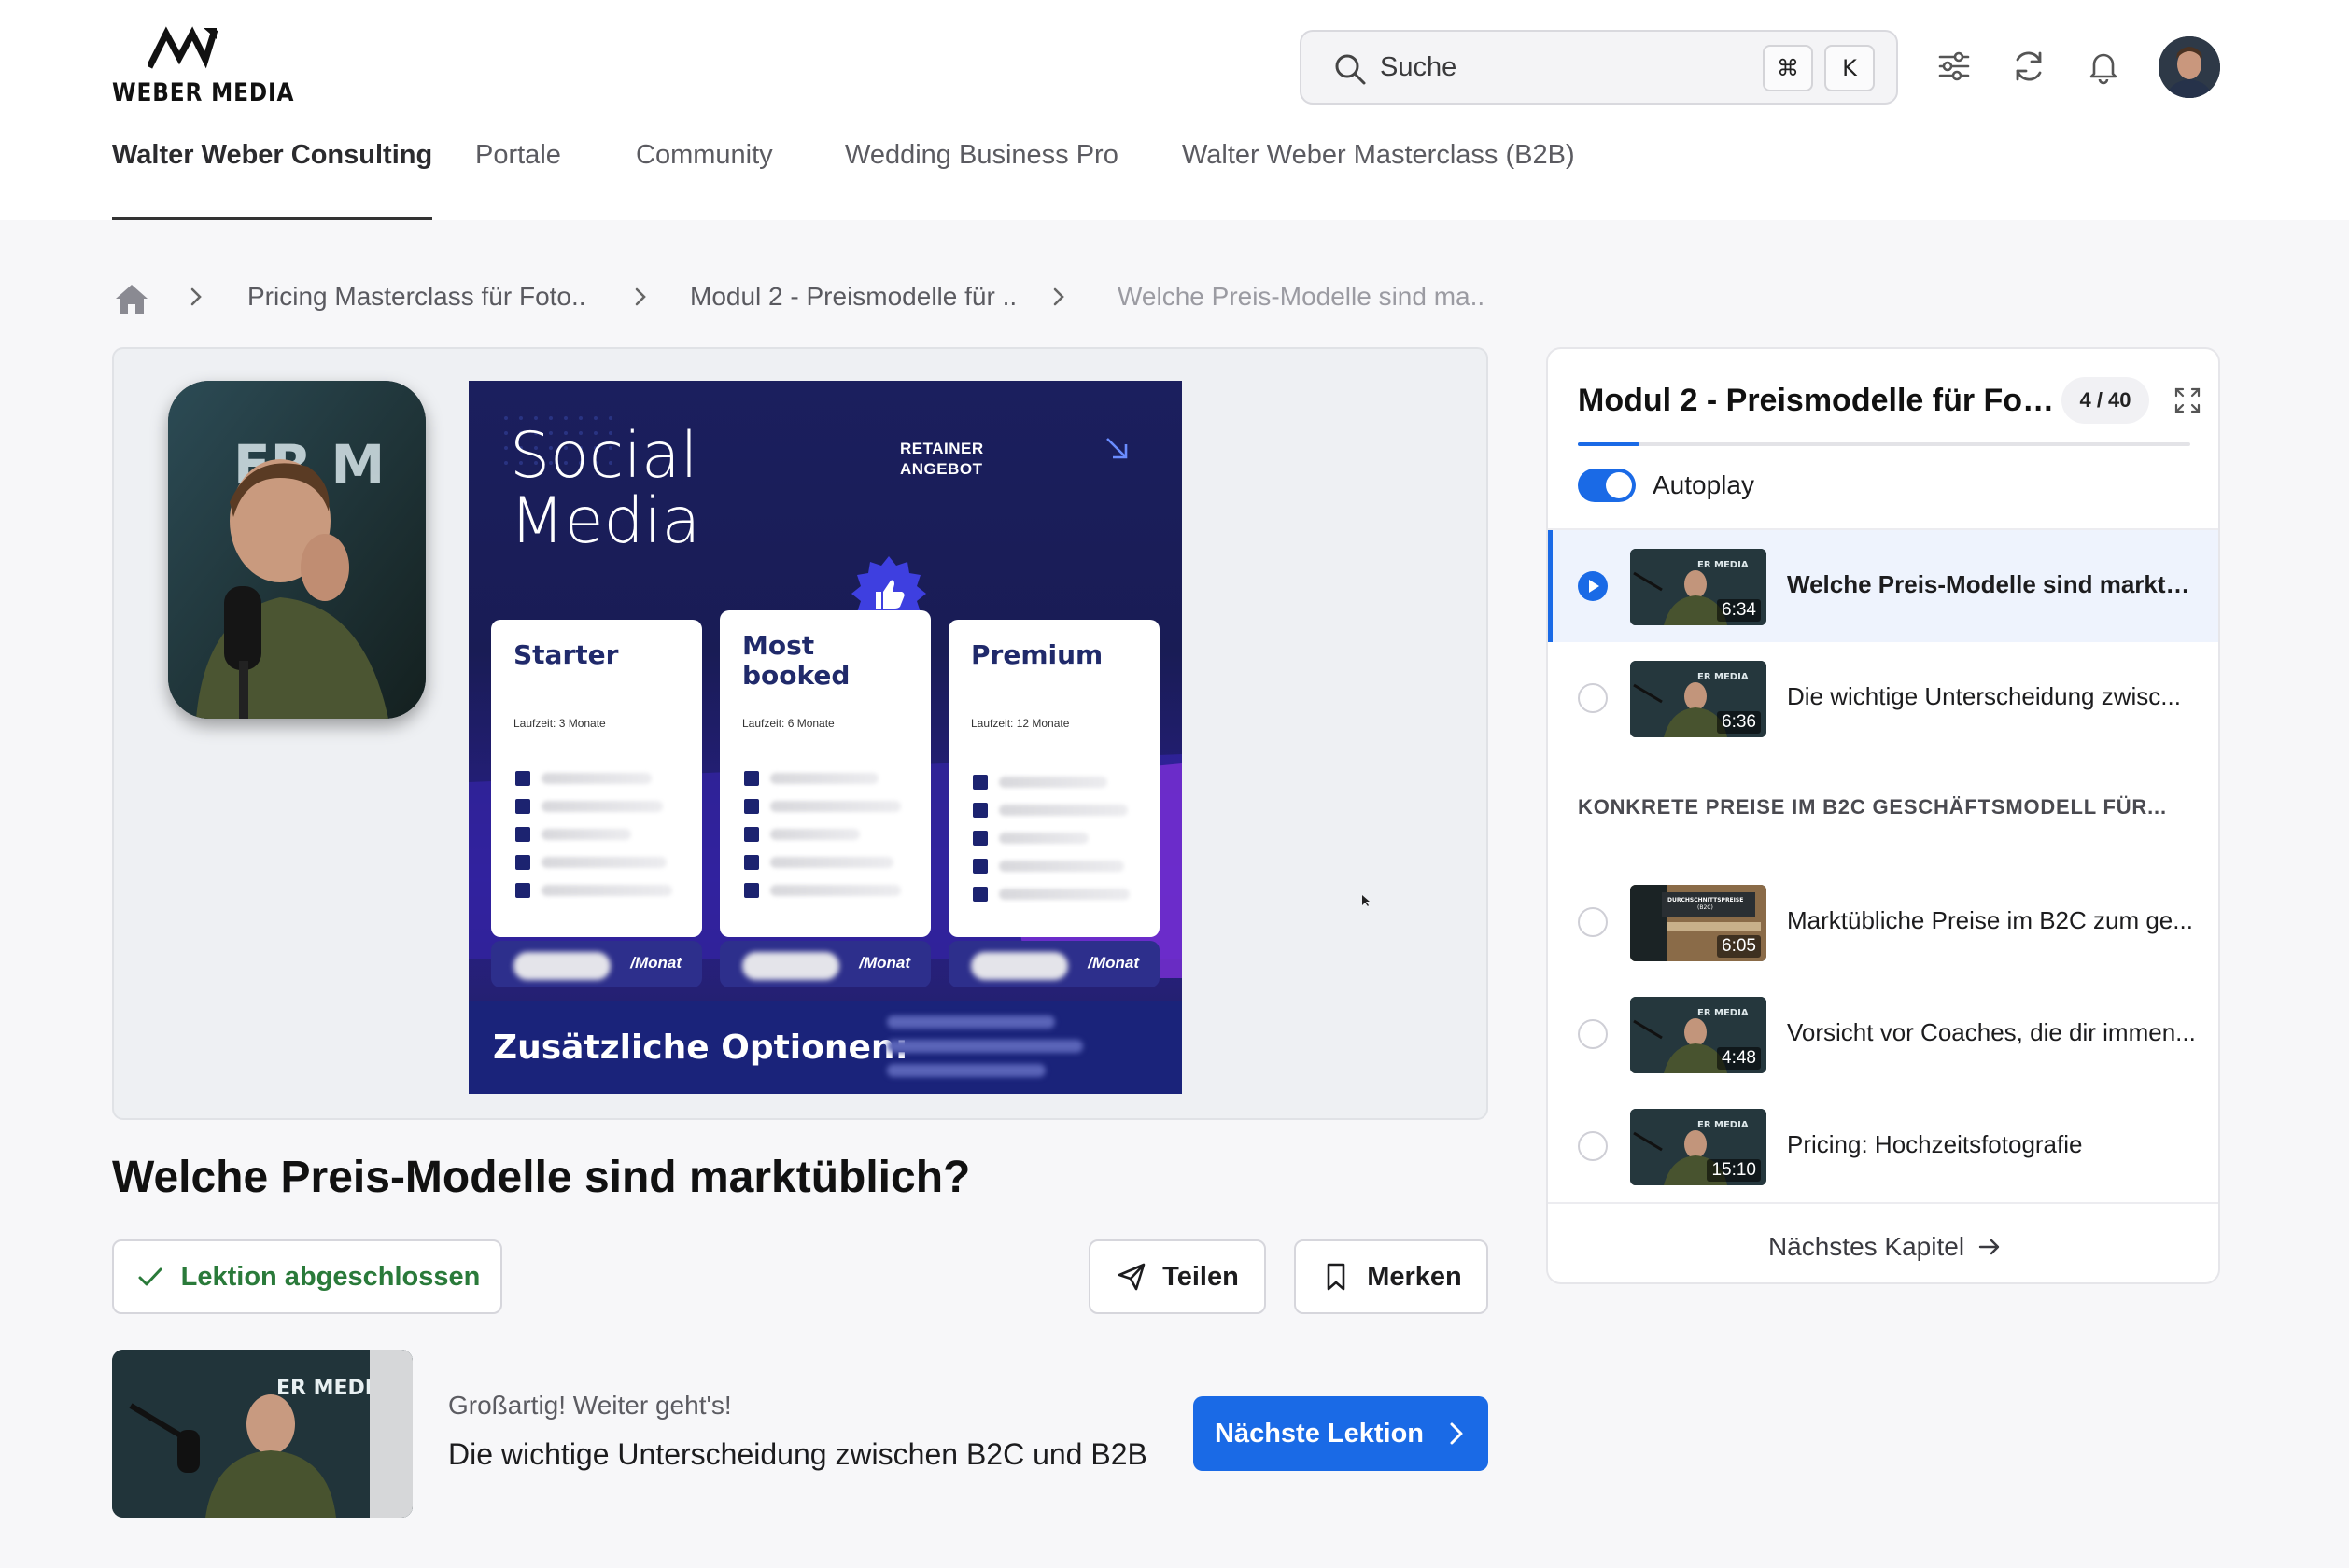  Describe the element at coordinates (982, 180) in the screenshot. I see `tab-wedding-business-pro: Wedding Business Pro` at that location.